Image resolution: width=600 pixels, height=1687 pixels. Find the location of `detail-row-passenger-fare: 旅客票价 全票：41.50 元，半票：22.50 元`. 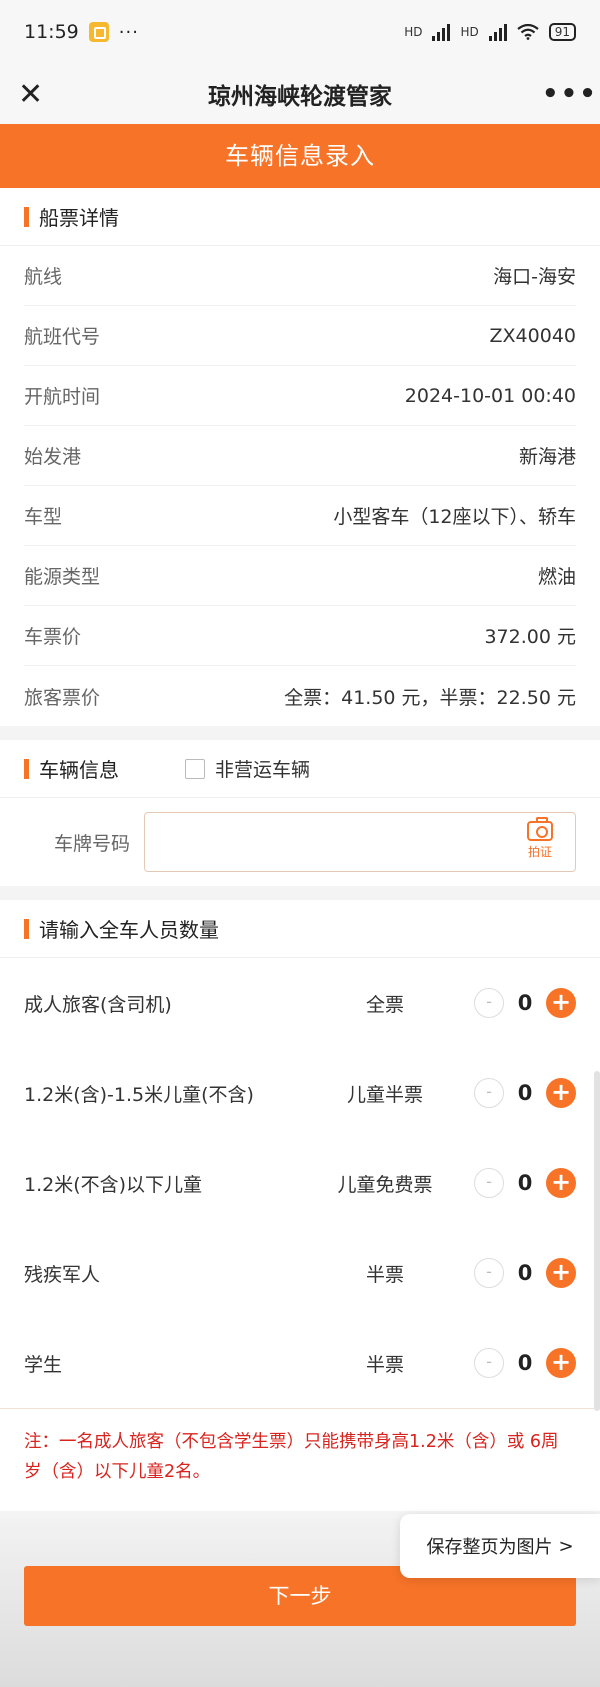

detail-row-passenger-fare: 旅客票价 全票：41.50 元，半票：22.50 元 is located at coordinates (300, 696).